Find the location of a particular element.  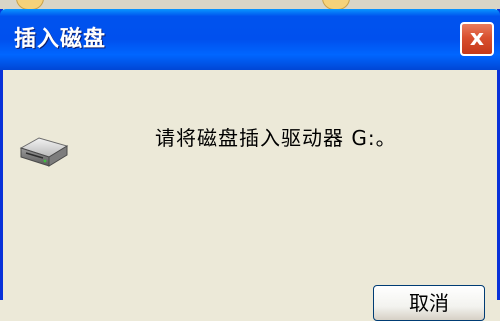

window-title: 插入磁盘 is located at coordinates (60, 39).